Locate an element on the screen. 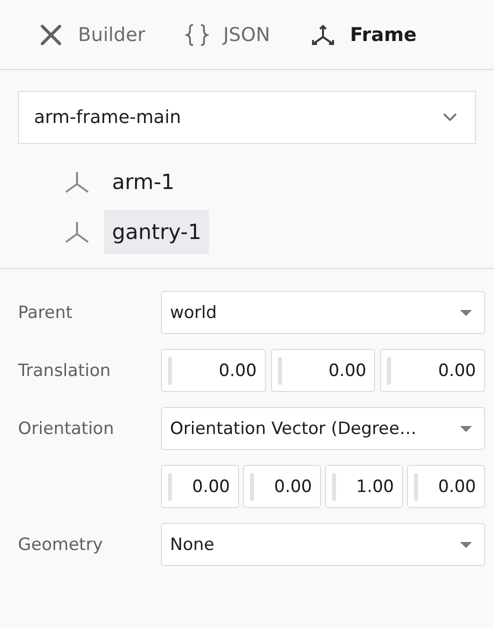 The image size is (494, 628). field-label: Orientation is located at coordinates (66, 428).